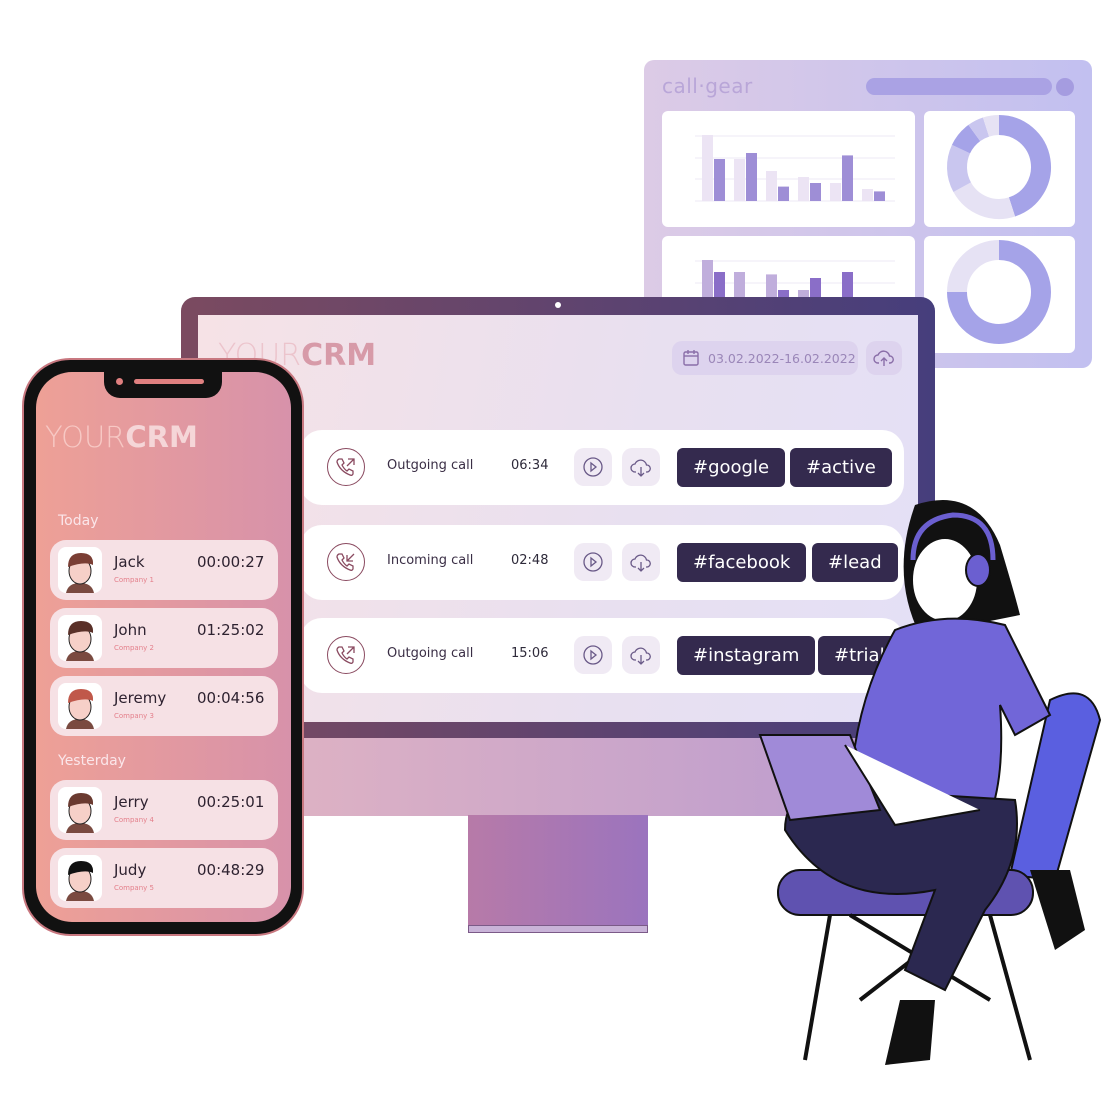 This screenshot has height=1120, width=1120. I want to click on tag: #google, so click(731, 467).